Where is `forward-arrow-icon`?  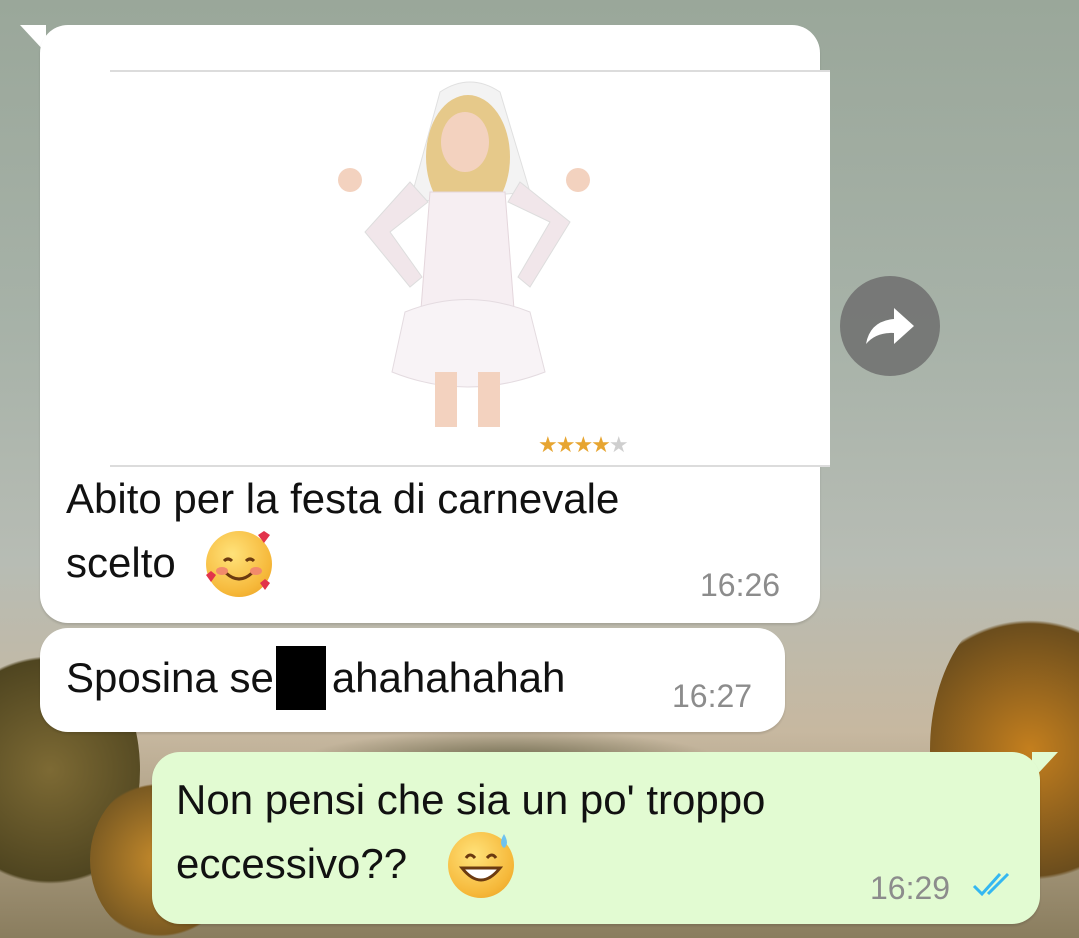 forward-arrow-icon is located at coordinates (890, 326).